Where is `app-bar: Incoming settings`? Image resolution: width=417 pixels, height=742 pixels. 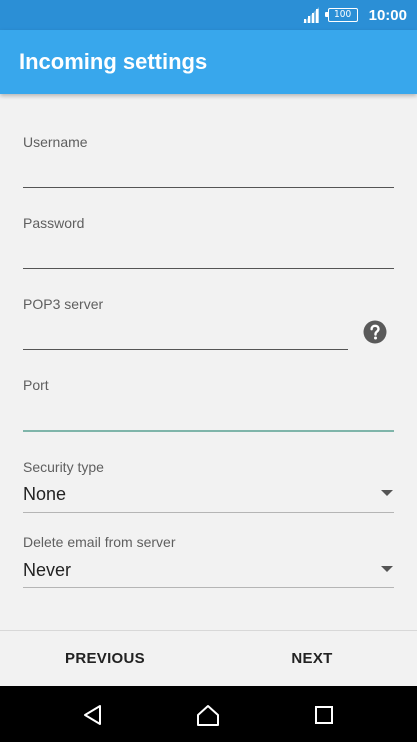
app-bar: Incoming settings is located at coordinates (208, 62).